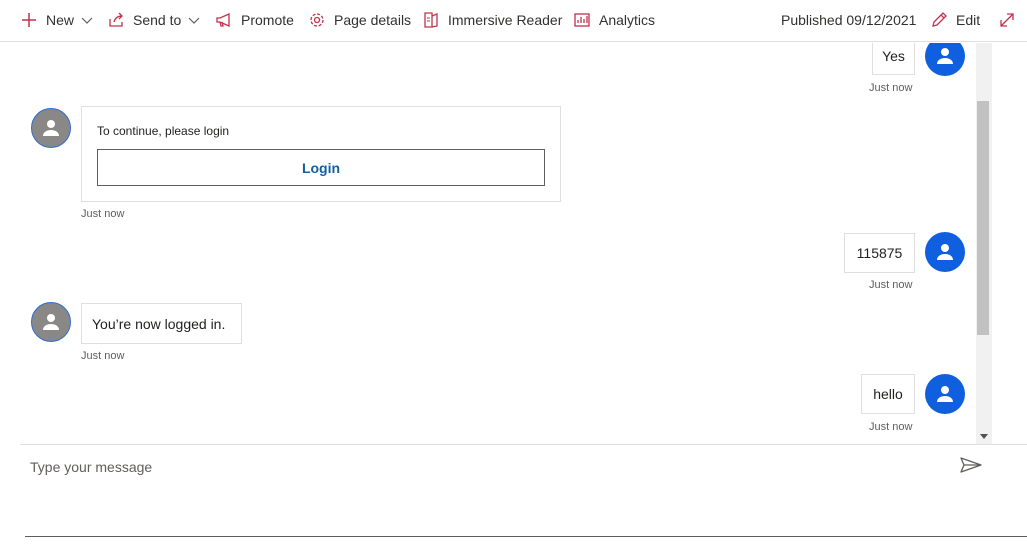  Describe the element at coordinates (955, 20) in the screenshot. I see `edit-button: Edit` at that location.